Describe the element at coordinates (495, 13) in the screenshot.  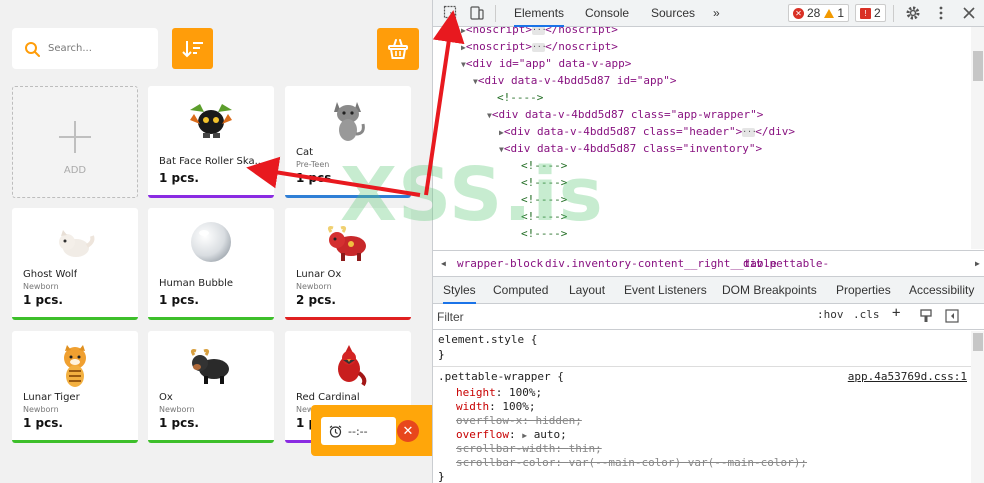
I see `toolbar-separator` at that location.